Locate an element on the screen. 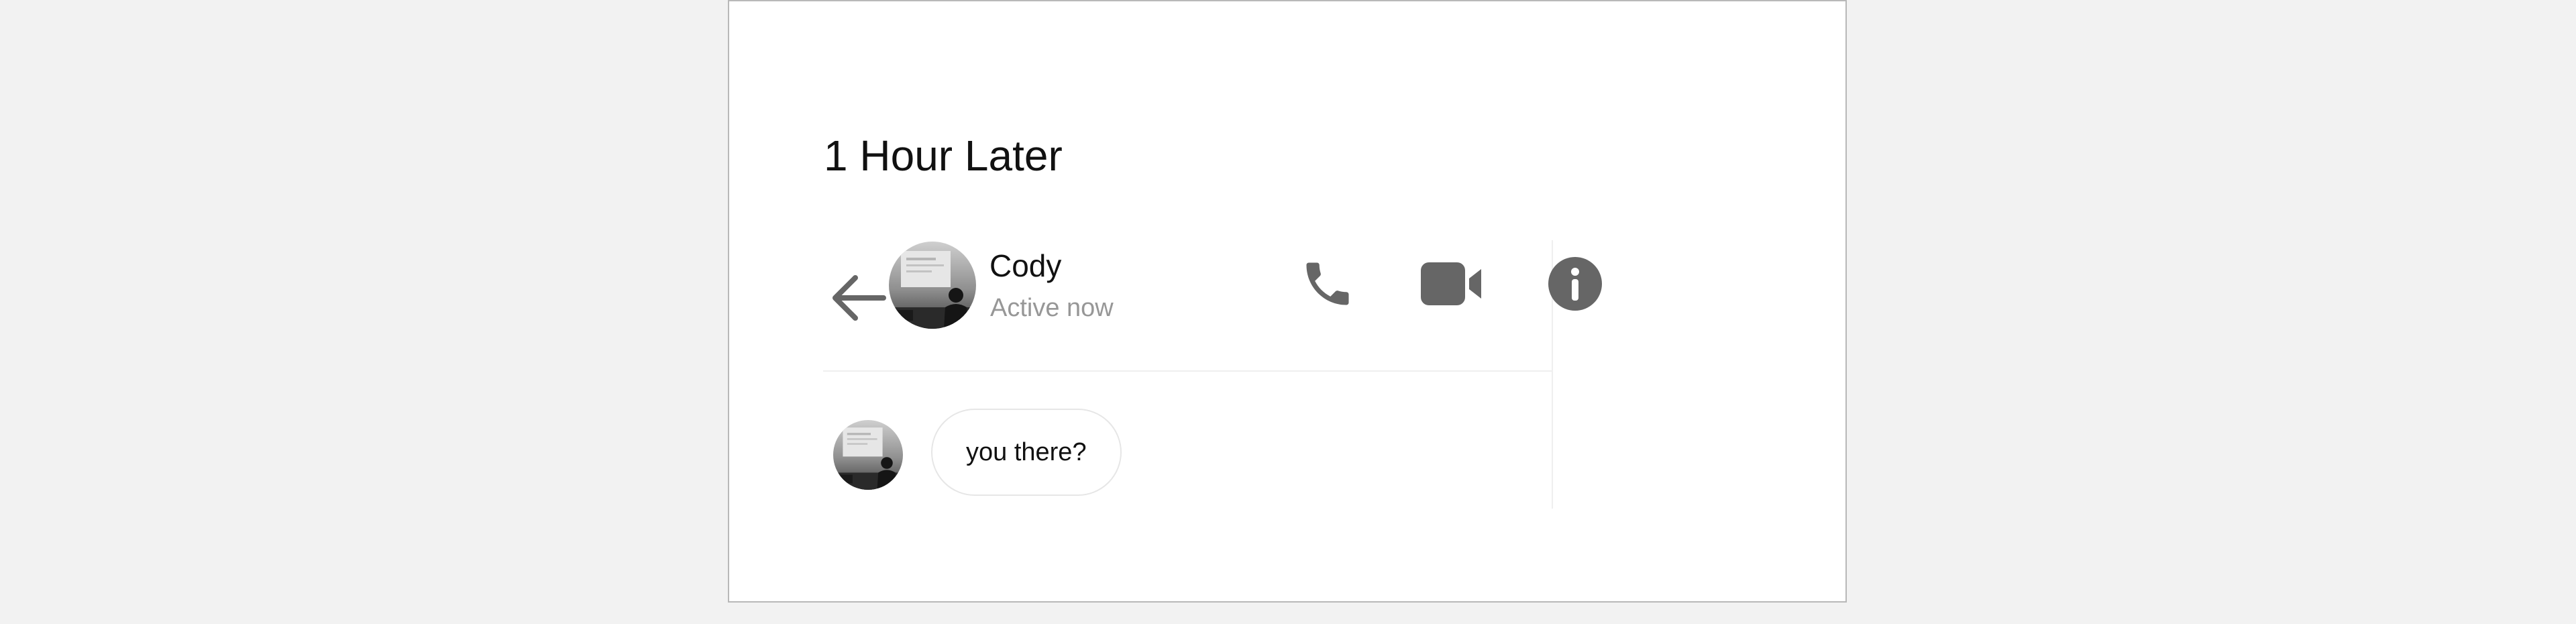 This screenshot has width=2576, height=624. message-row: you there? is located at coordinates (1185, 462).